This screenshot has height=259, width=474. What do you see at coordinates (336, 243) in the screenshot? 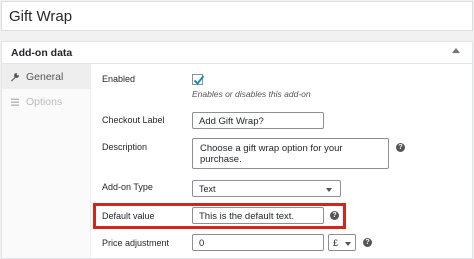
I see `currency-value: £` at bounding box center [336, 243].